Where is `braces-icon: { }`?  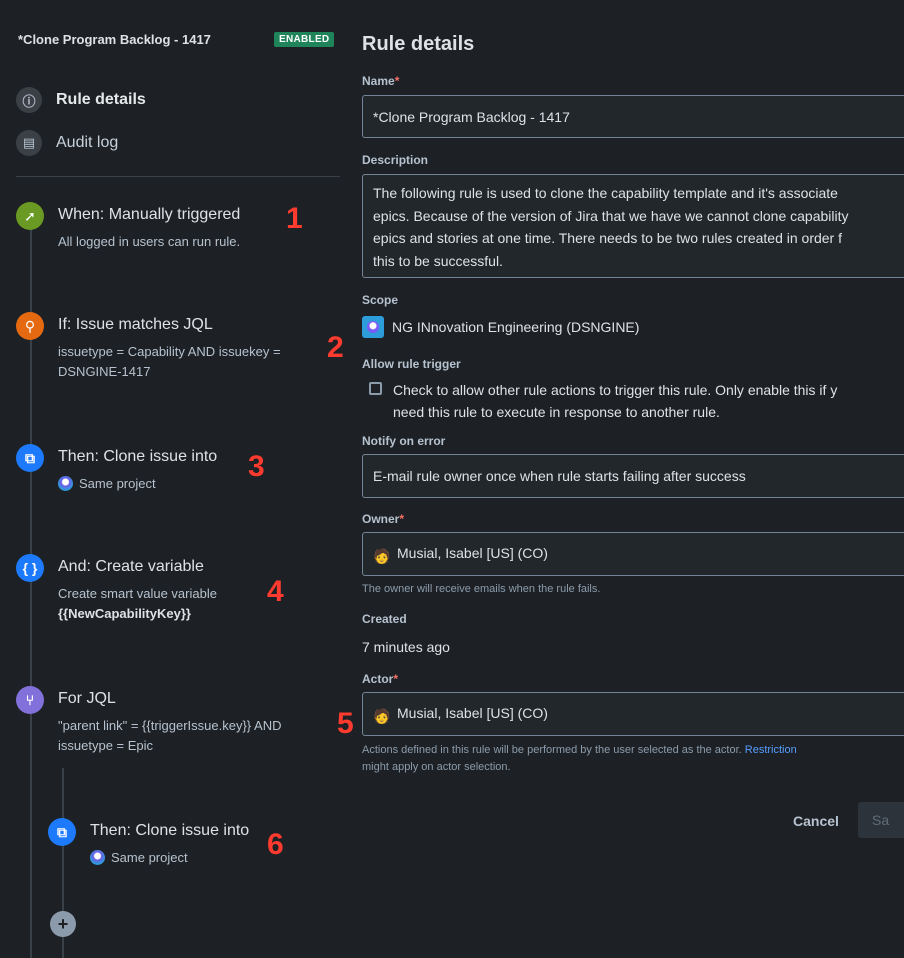
braces-icon: { } is located at coordinates (30, 568).